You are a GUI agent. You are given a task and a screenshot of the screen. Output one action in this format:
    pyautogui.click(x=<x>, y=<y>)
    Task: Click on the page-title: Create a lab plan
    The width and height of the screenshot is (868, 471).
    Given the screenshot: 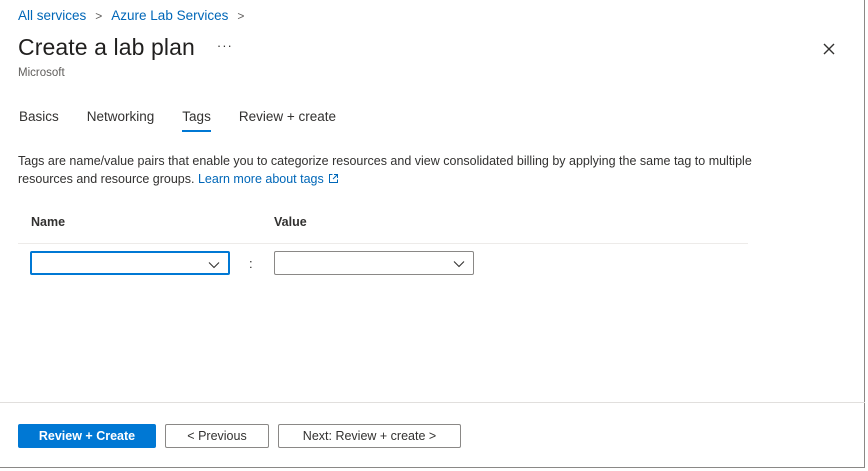 What is the action you would take?
    pyautogui.click(x=106, y=47)
    